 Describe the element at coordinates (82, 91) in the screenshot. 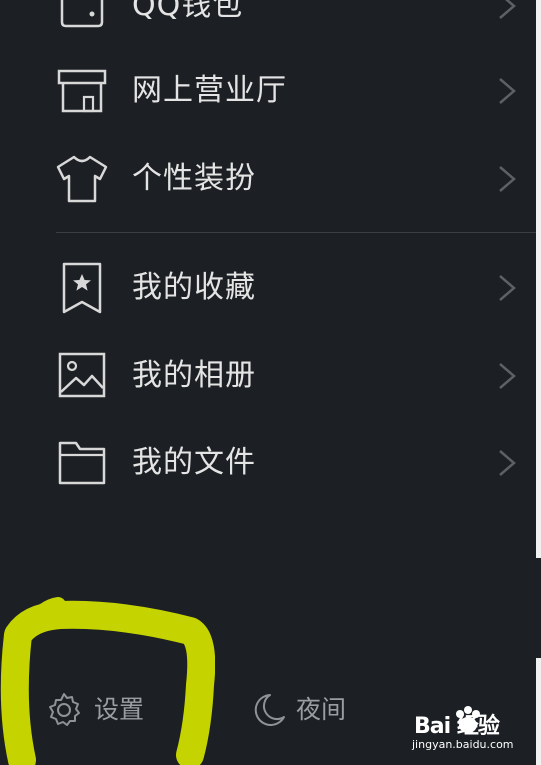

I see `store-icon` at that location.